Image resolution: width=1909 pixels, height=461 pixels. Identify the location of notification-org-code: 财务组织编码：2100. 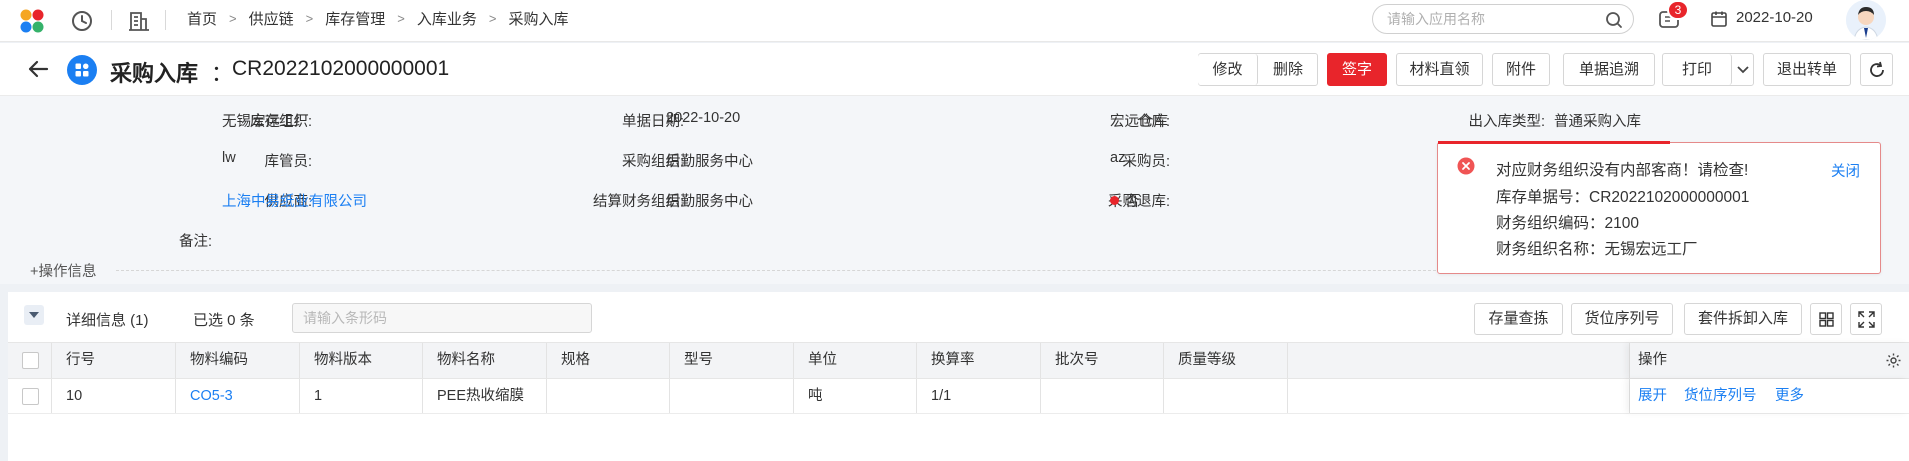
(1567, 223).